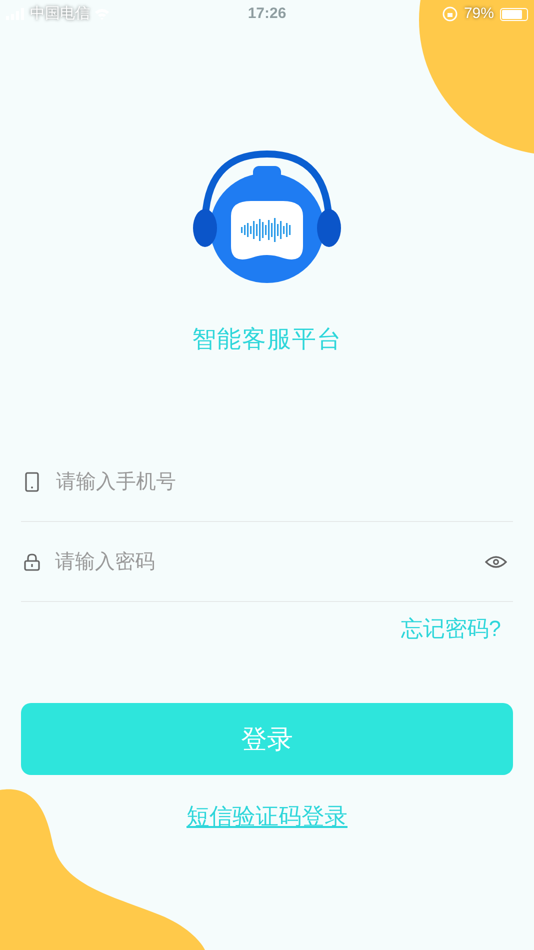 The height and width of the screenshot is (950, 534). I want to click on forgot-password-link: 忘记密码?, so click(450, 628).